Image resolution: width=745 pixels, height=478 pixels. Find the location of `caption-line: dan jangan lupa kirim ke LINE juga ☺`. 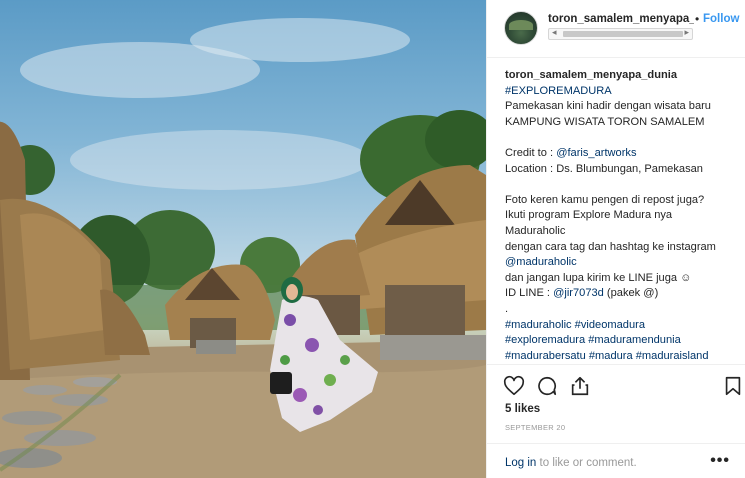

caption-line: dan jangan lupa kirim ke LINE juga ☺ is located at coordinates (621, 279).